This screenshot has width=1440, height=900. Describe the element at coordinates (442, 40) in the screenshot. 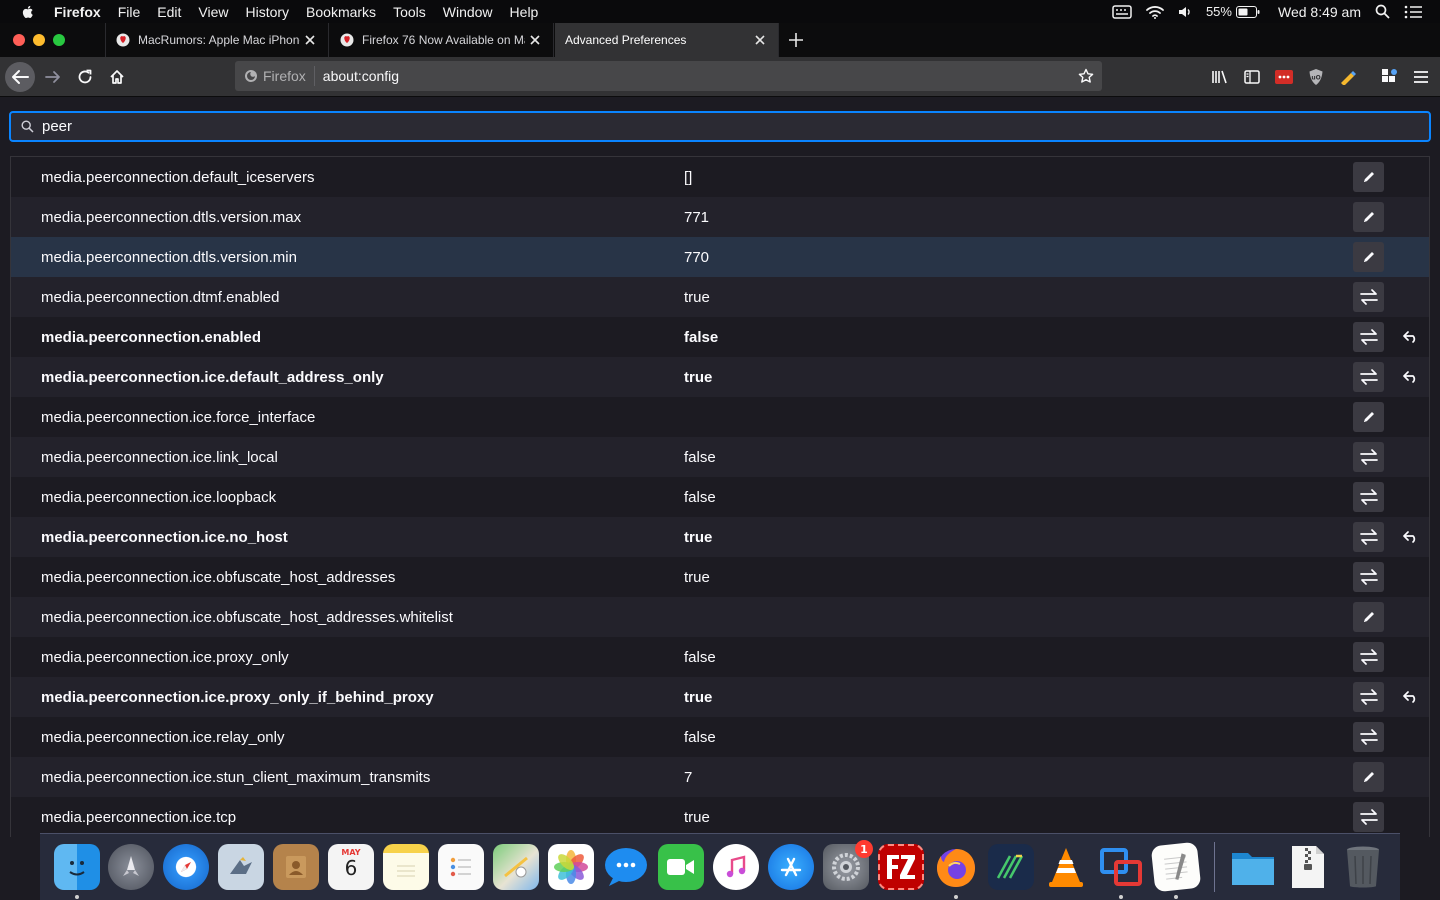

I see `tab-firefox-76: Firefox 76 Now Available on Ma` at that location.